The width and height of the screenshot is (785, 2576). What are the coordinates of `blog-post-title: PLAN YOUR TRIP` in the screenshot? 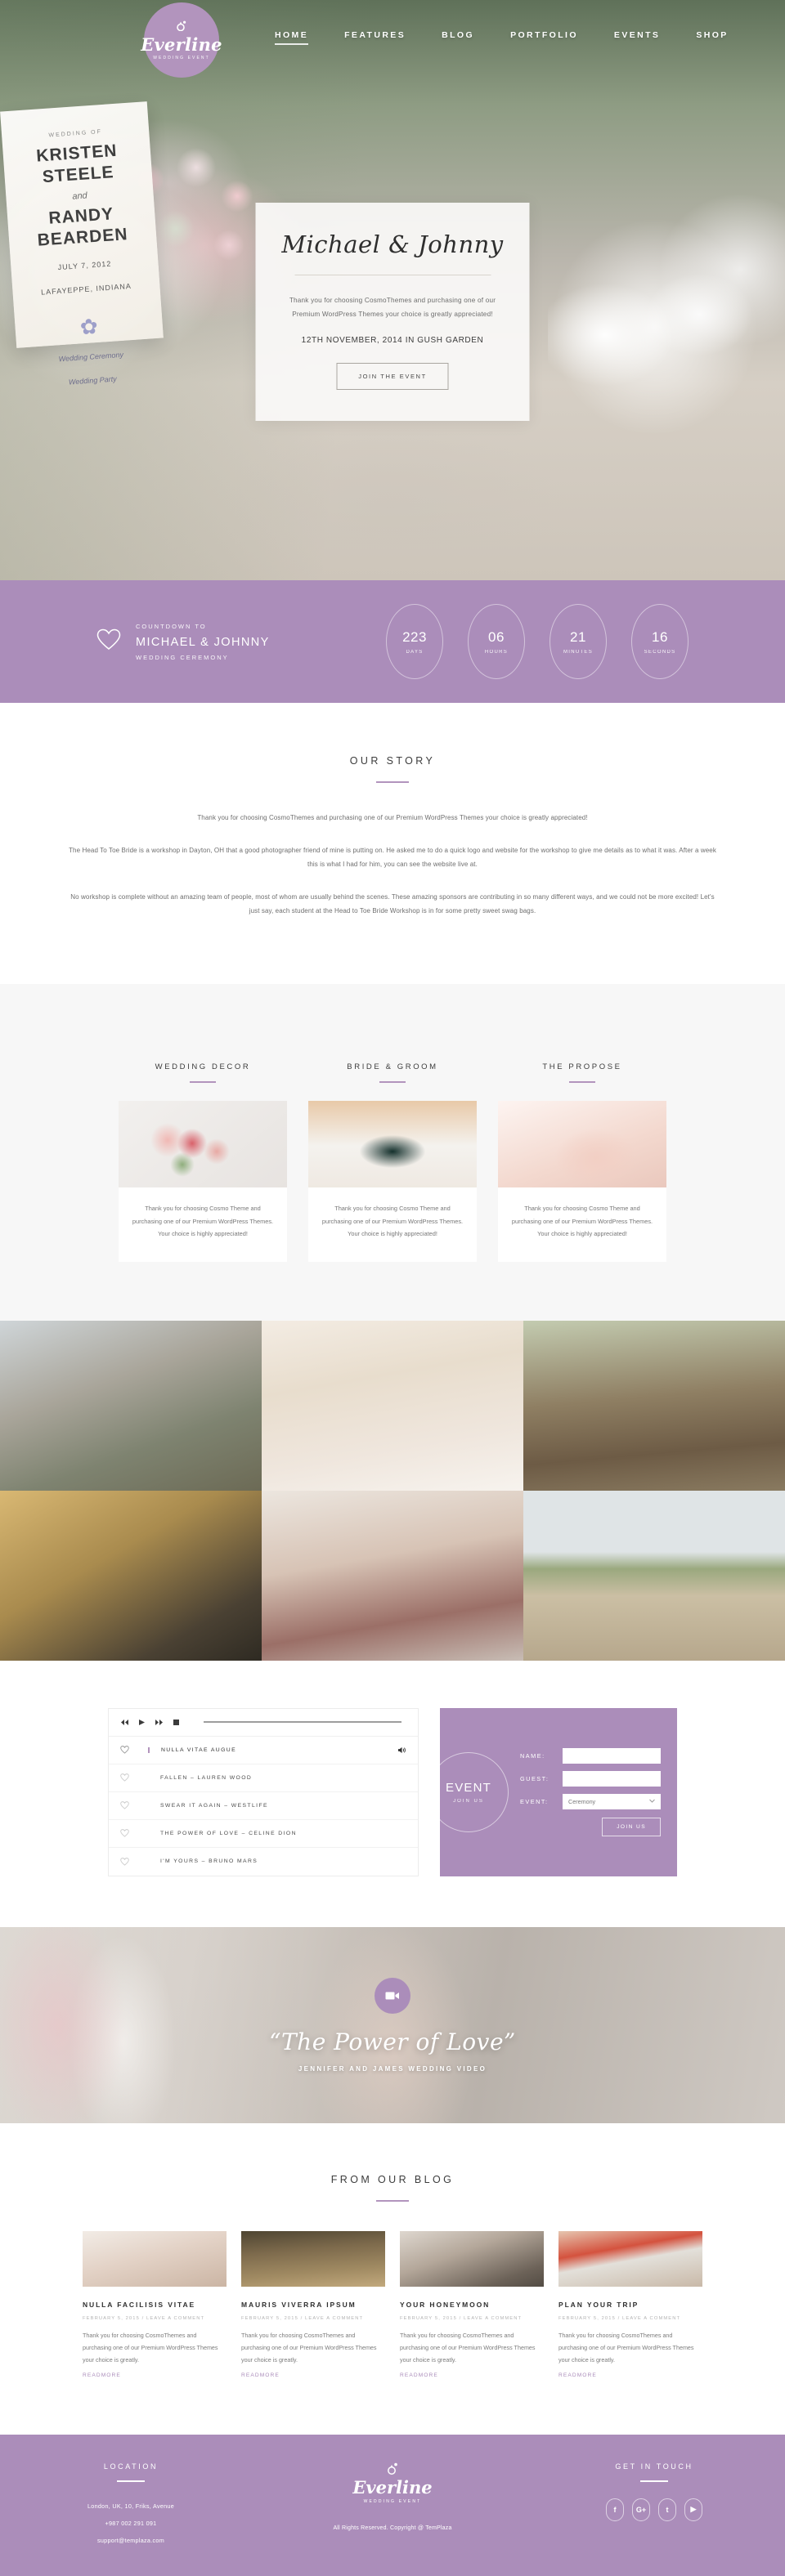 It's located at (630, 2305).